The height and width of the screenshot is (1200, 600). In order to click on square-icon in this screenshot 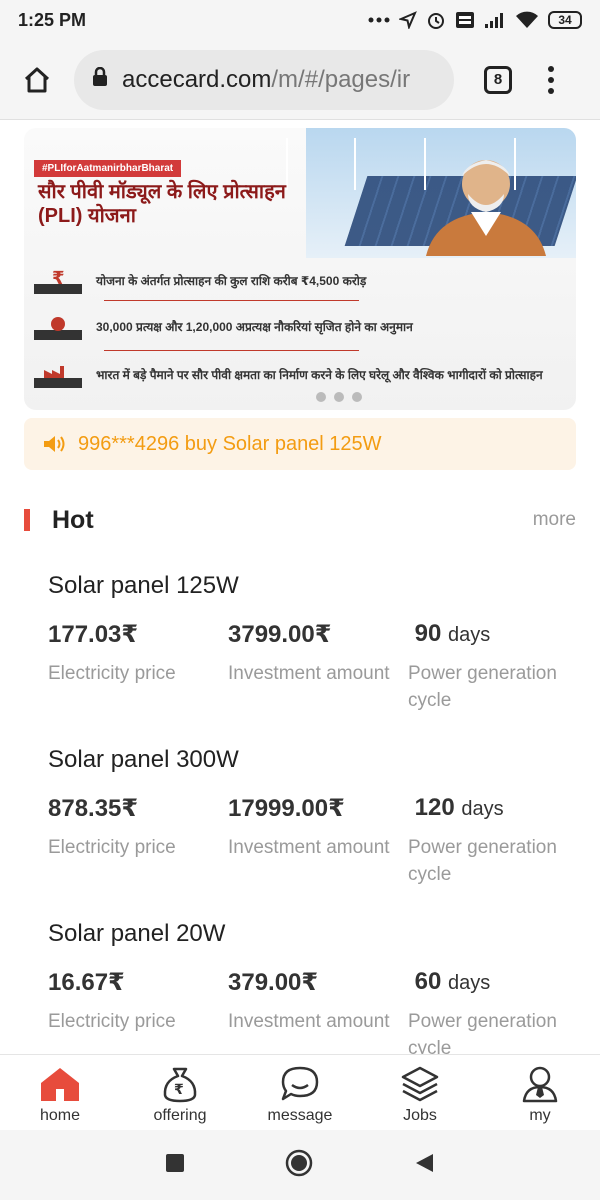, I will do `click(175, 1162)`.